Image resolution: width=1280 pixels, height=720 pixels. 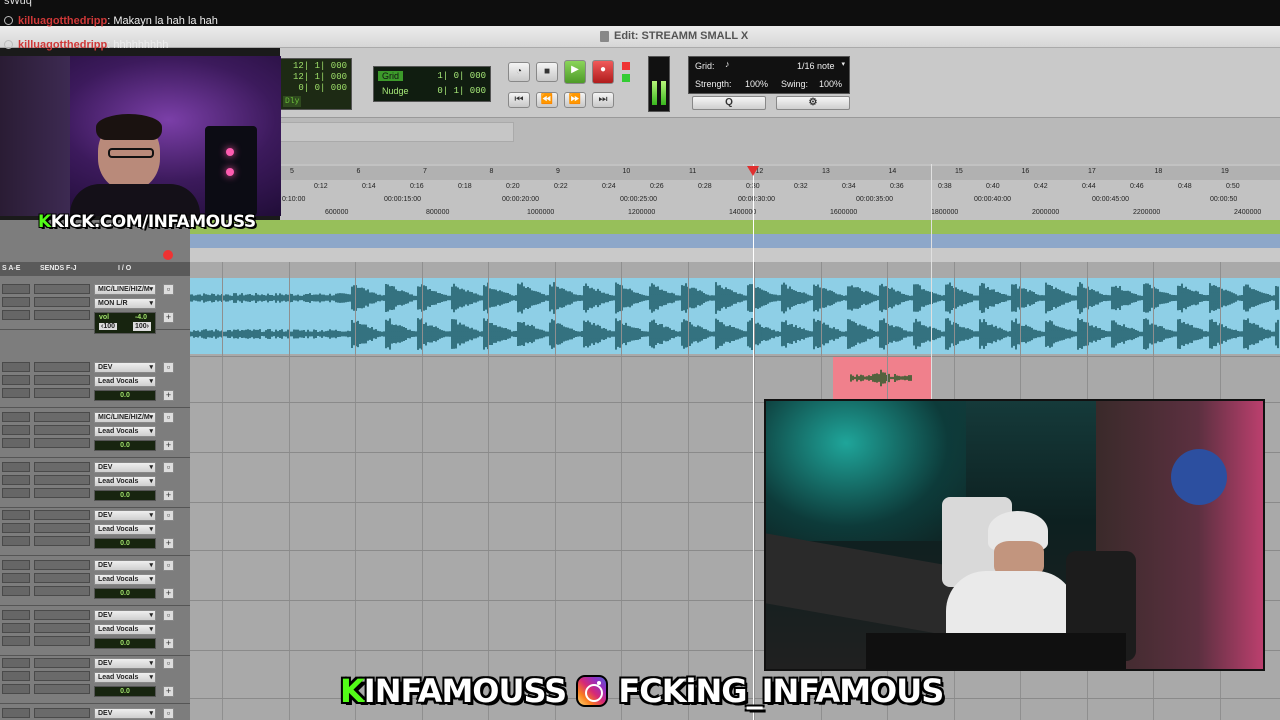 What do you see at coordinates (432, 92) in the screenshot?
I see `nudge-row: Nudge 0| 1| 000` at bounding box center [432, 92].